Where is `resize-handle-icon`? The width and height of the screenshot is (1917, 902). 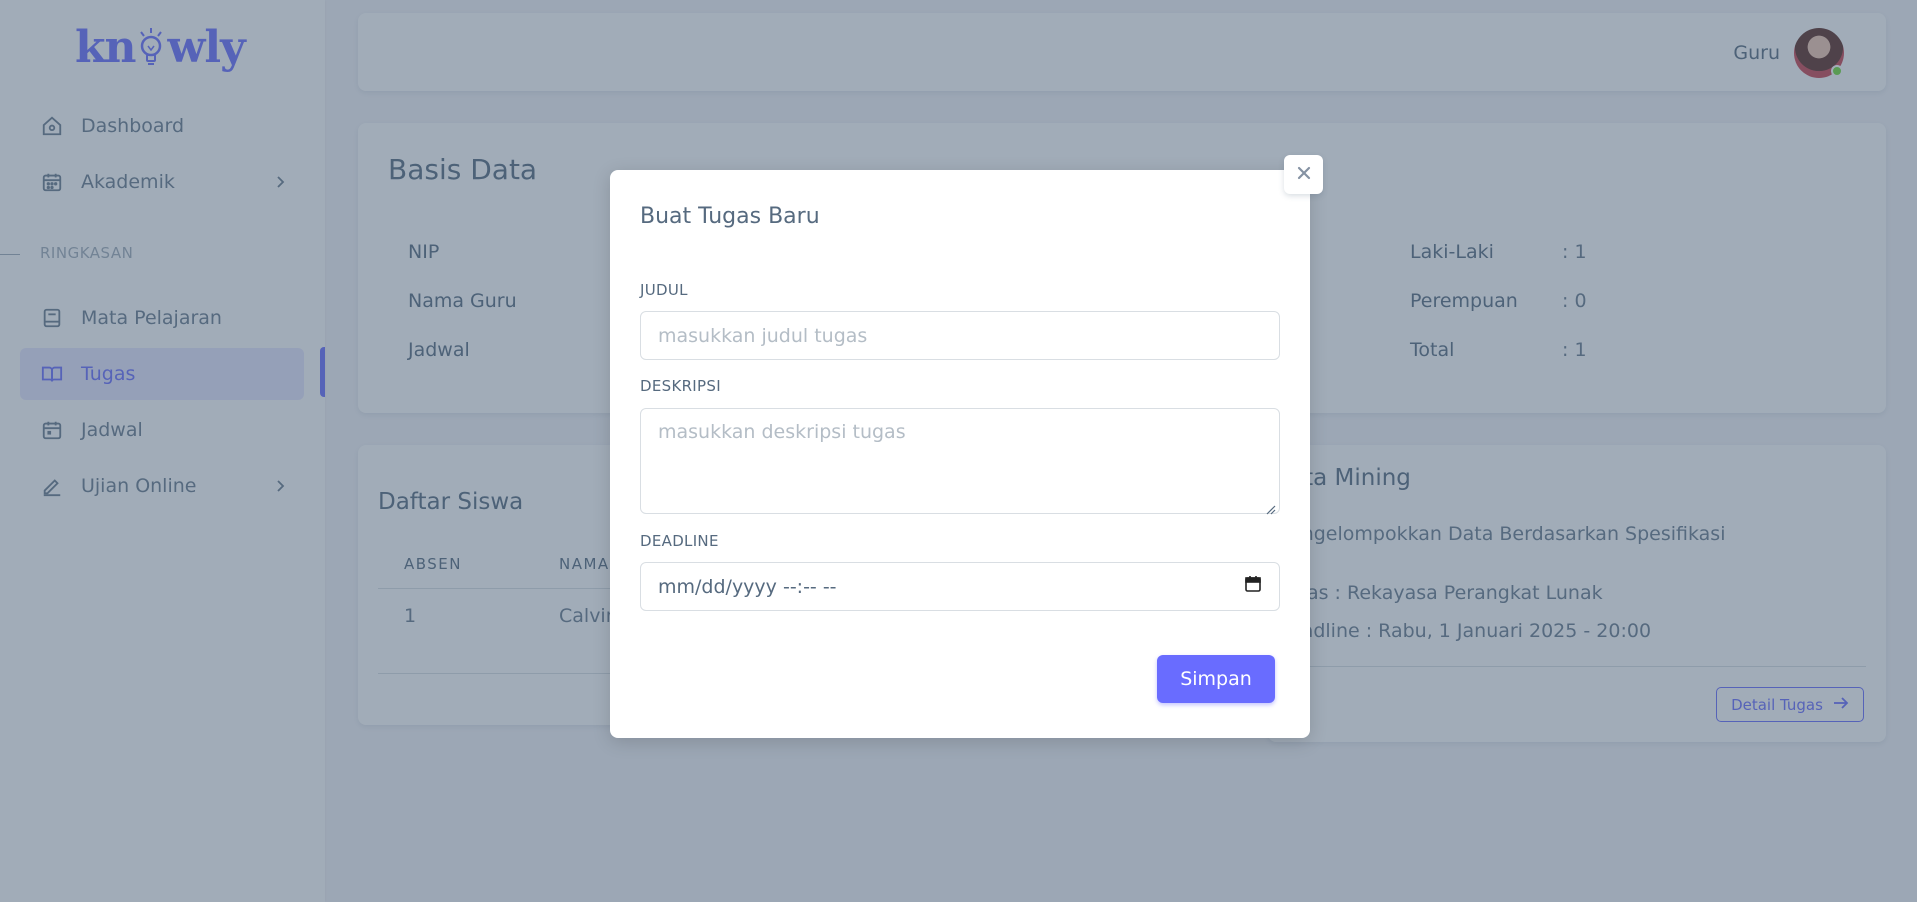 resize-handle-icon is located at coordinates (1271, 509).